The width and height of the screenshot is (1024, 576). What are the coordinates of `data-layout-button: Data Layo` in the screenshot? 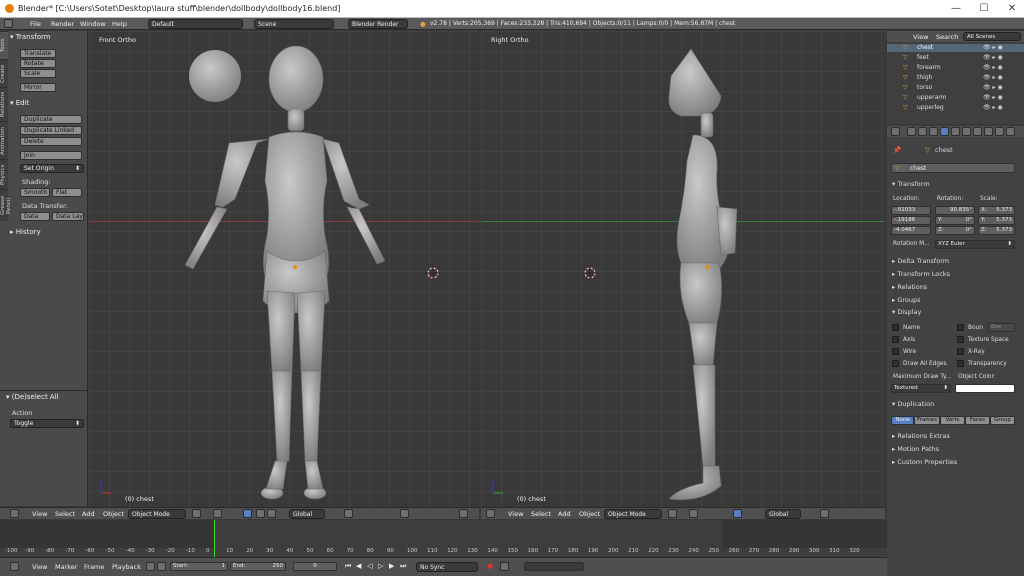 It's located at (68, 216).